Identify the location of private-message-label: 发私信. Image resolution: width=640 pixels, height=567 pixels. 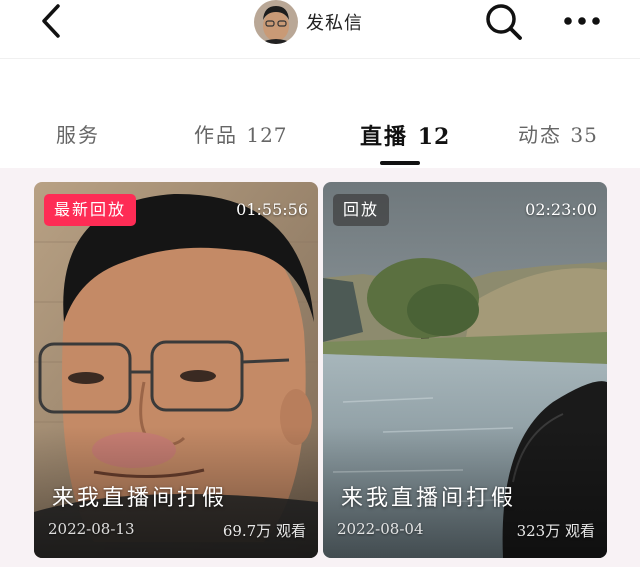
(334, 22).